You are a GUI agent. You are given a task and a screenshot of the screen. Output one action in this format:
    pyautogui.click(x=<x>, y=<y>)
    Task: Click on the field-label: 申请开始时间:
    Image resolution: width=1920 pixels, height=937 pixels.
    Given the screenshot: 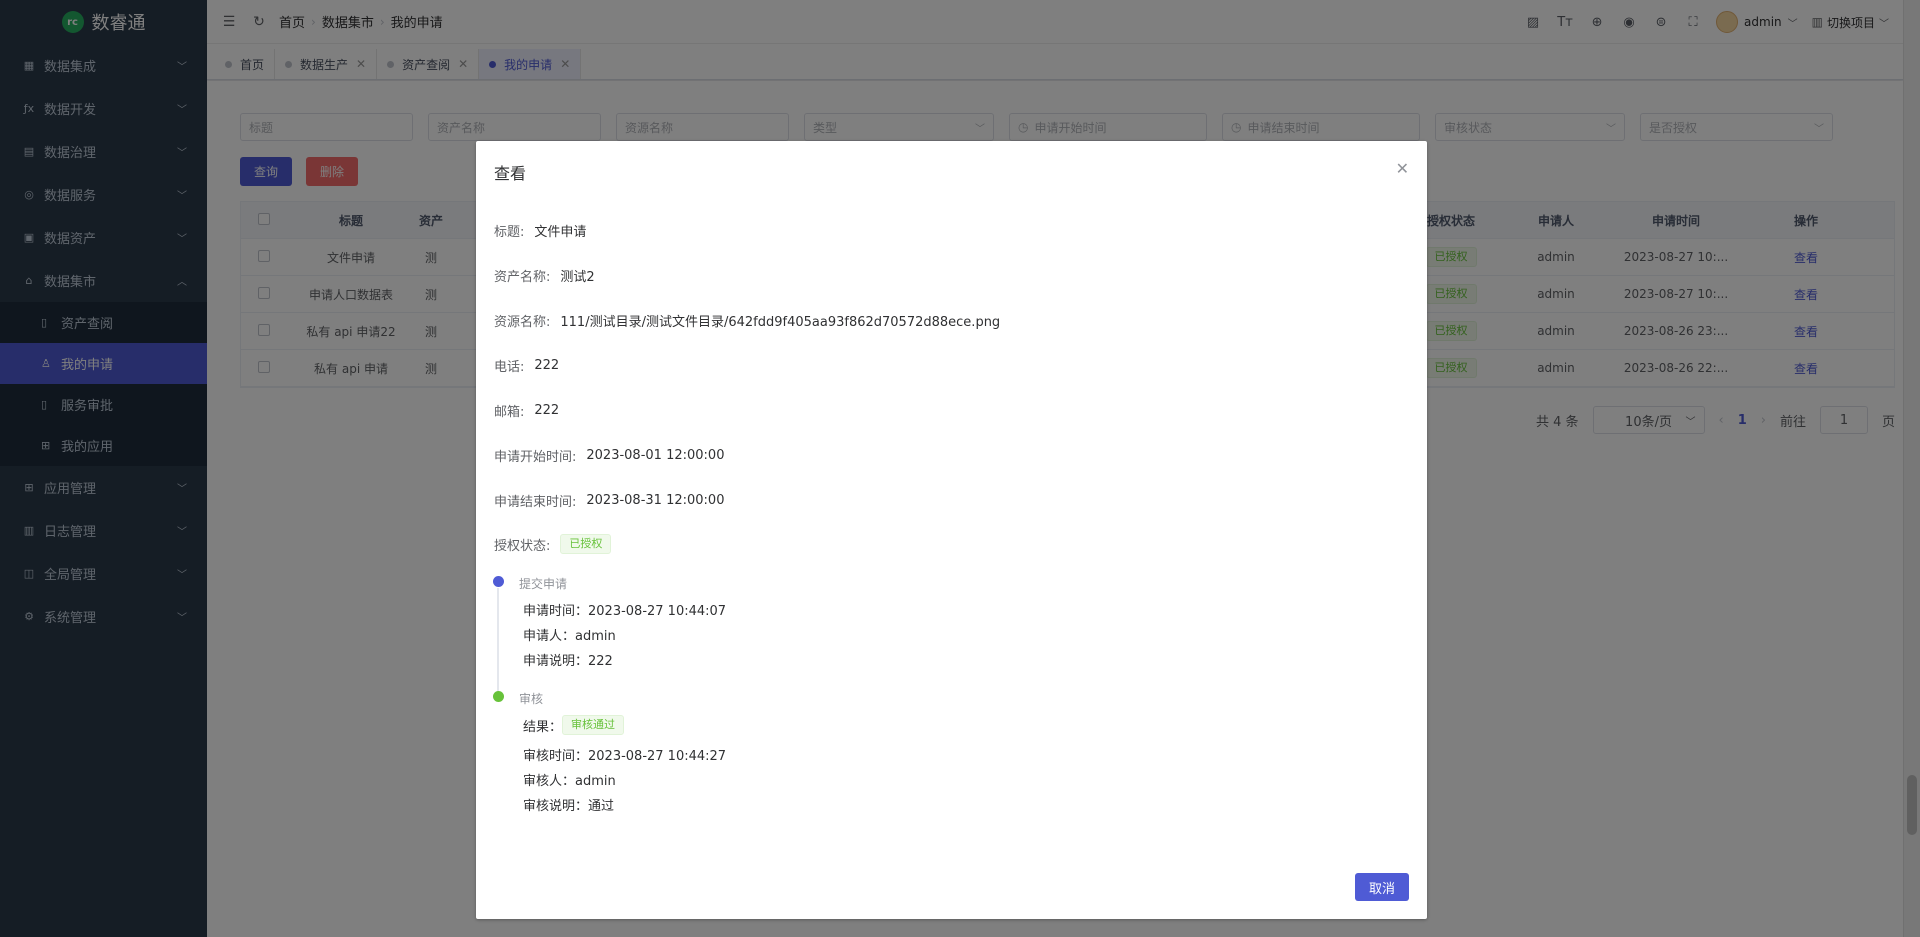 What is the action you would take?
    pyautogui.click(x=535, y=457)
    